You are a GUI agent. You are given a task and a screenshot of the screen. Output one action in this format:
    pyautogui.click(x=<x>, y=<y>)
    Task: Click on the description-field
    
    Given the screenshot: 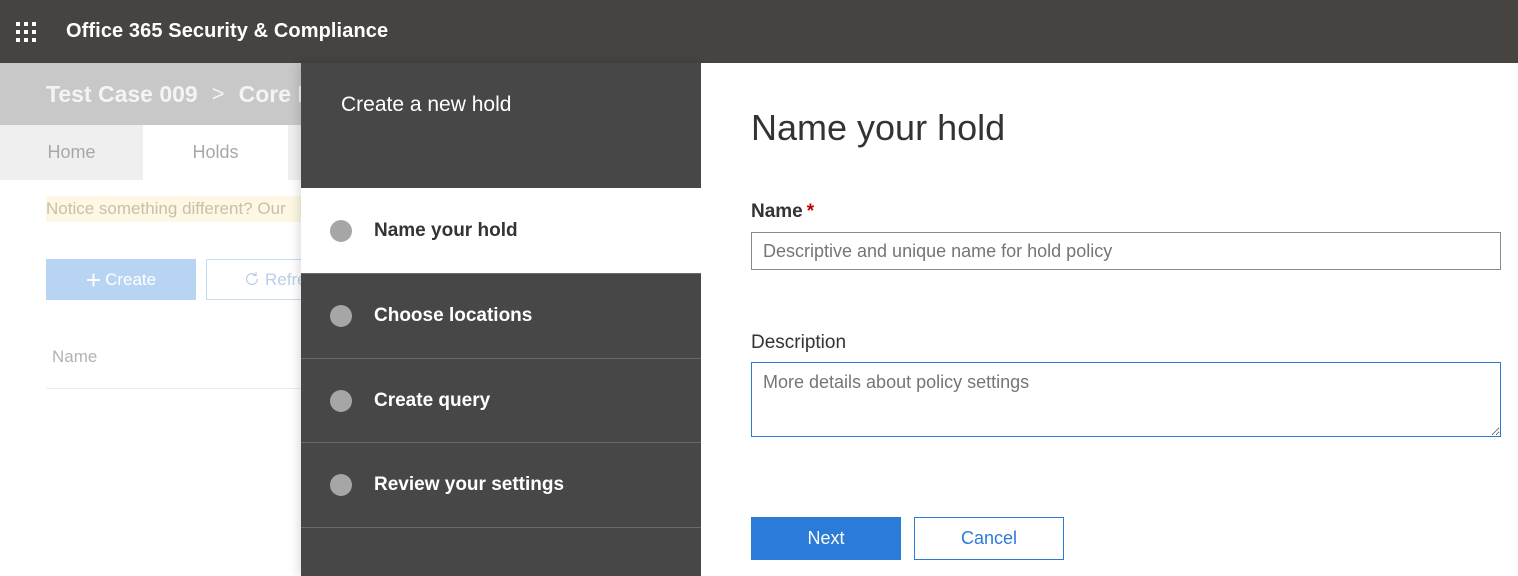 What is the action you would take?
    pyautogui.click(x=1126, y=399)
    